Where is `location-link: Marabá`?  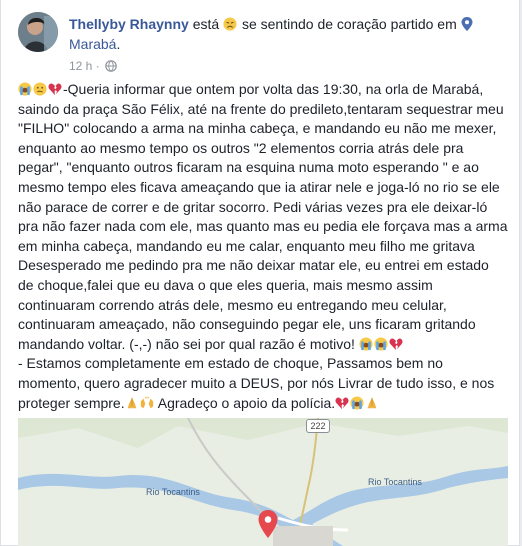
location-link: Marabá is located at coordinates (92, 44).